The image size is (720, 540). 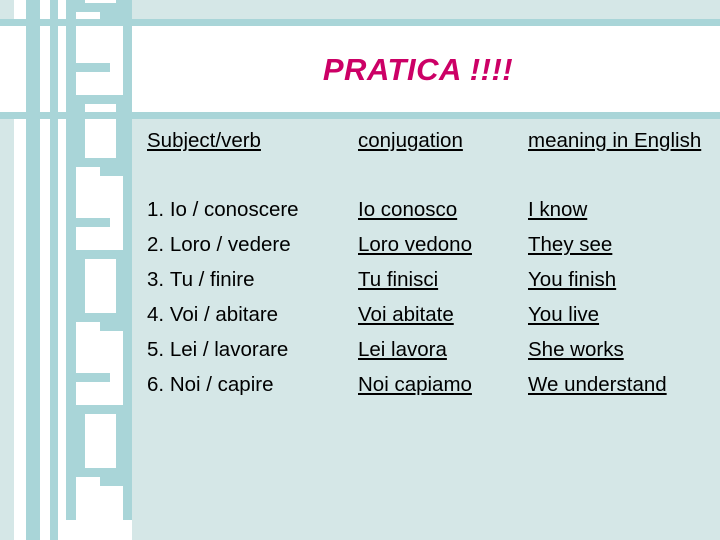 I want to click on row-subject: Lei / lavorare, so click(x=229, y=349).